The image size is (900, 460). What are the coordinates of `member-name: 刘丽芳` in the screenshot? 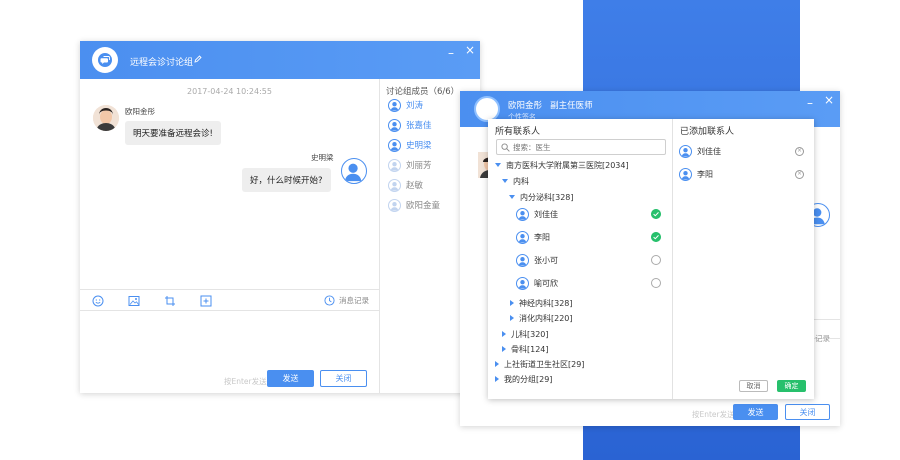 It's located at (419, 166).